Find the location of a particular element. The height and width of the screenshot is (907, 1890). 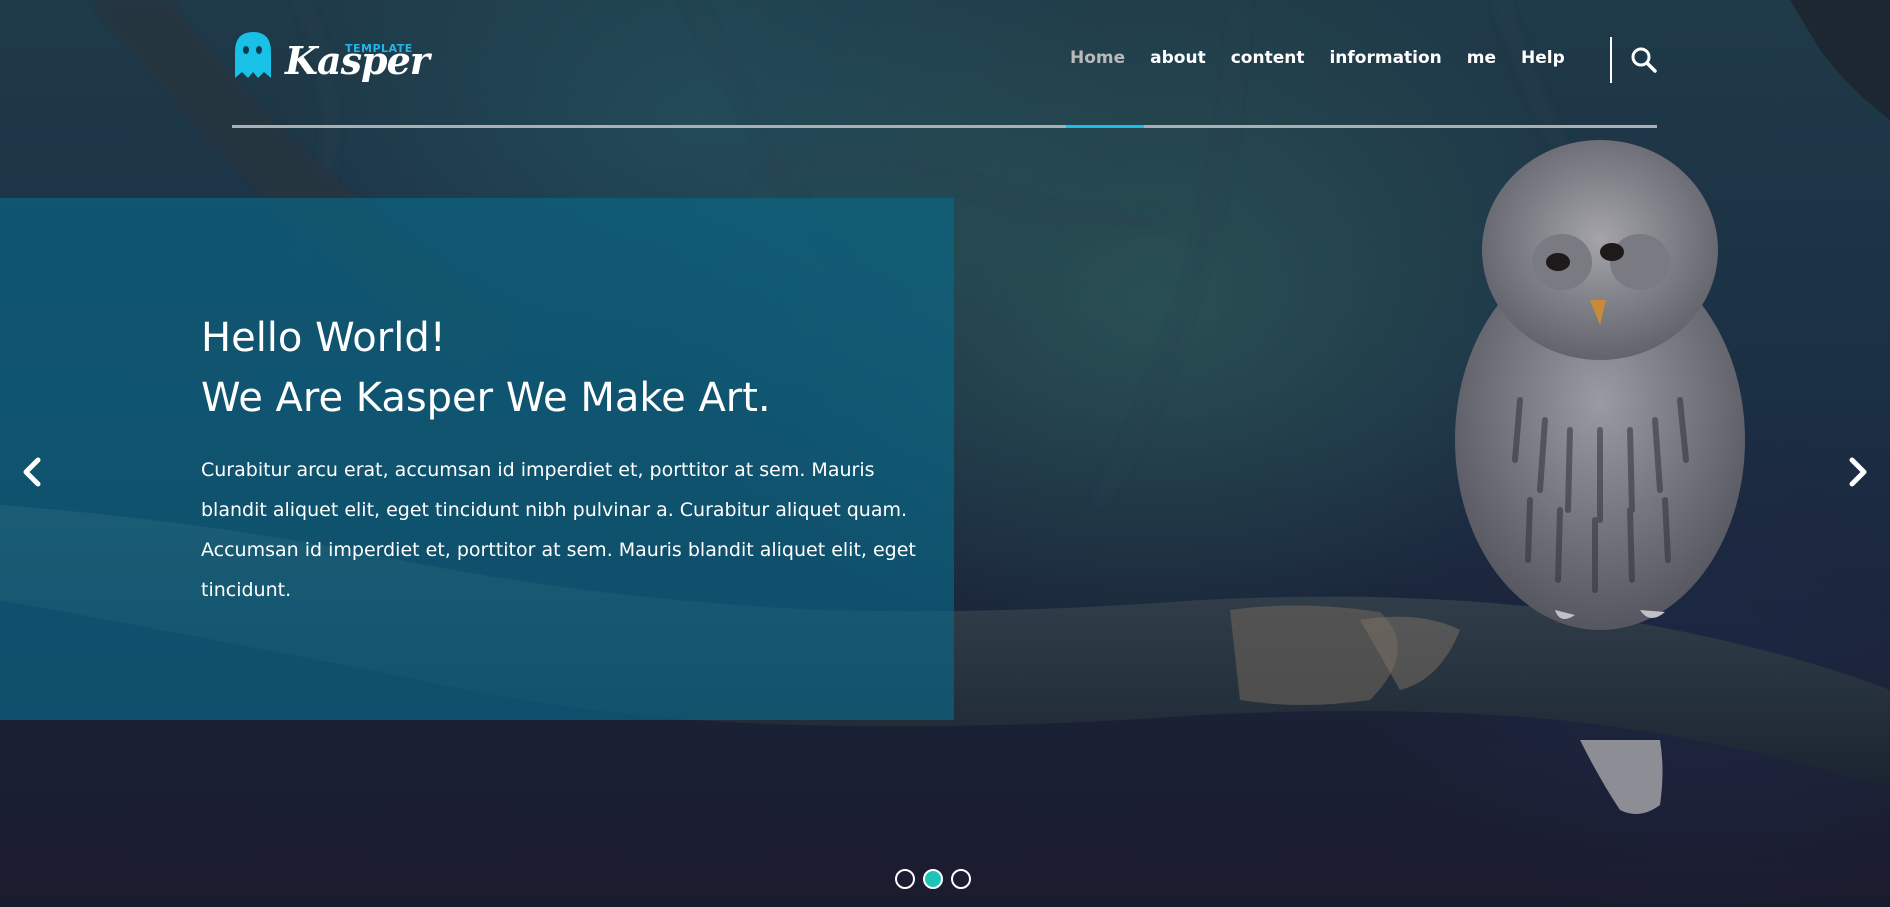

chevron-left-icon is located at coordinates (32, 472).